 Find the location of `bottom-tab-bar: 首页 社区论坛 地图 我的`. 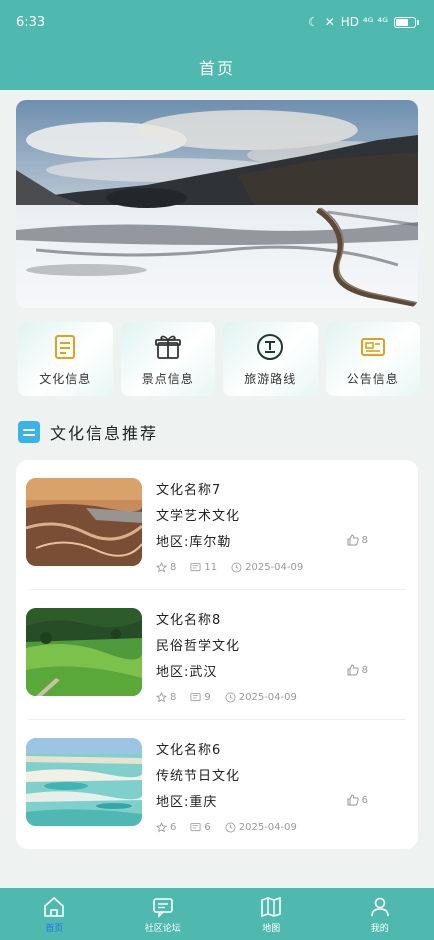

bottom-tab-bar: 首页 社区论坛 地图 我的 is located at coordinates (217, 914).